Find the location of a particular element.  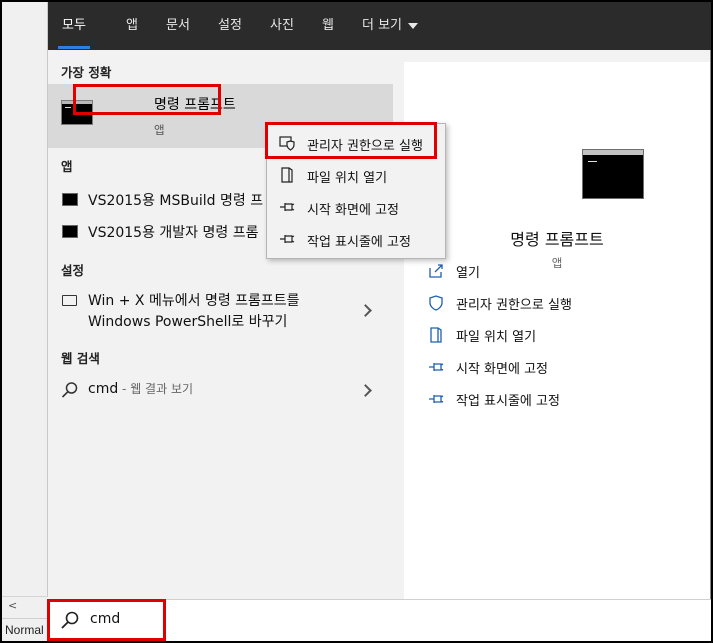

filter-tabs: 모두 앱 문서 설정 사진 웹 더 보기 is located at coordinates (379, 26).